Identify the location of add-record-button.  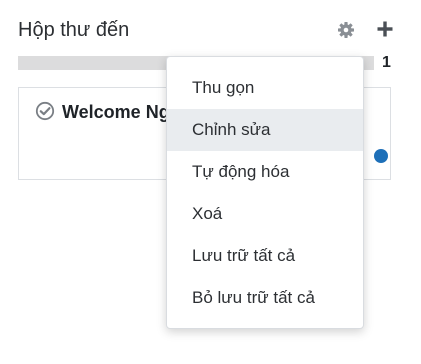
(385, 29).